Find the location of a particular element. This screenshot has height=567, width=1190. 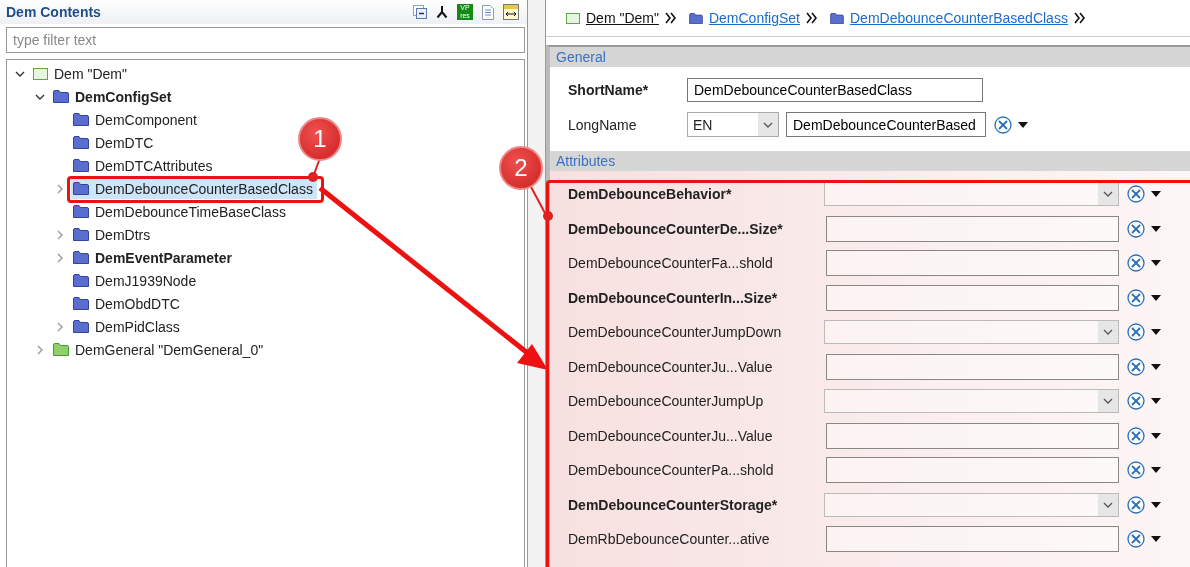

field-label: DemDebounceCounterJumpDown is located at coordinates (675, 332).